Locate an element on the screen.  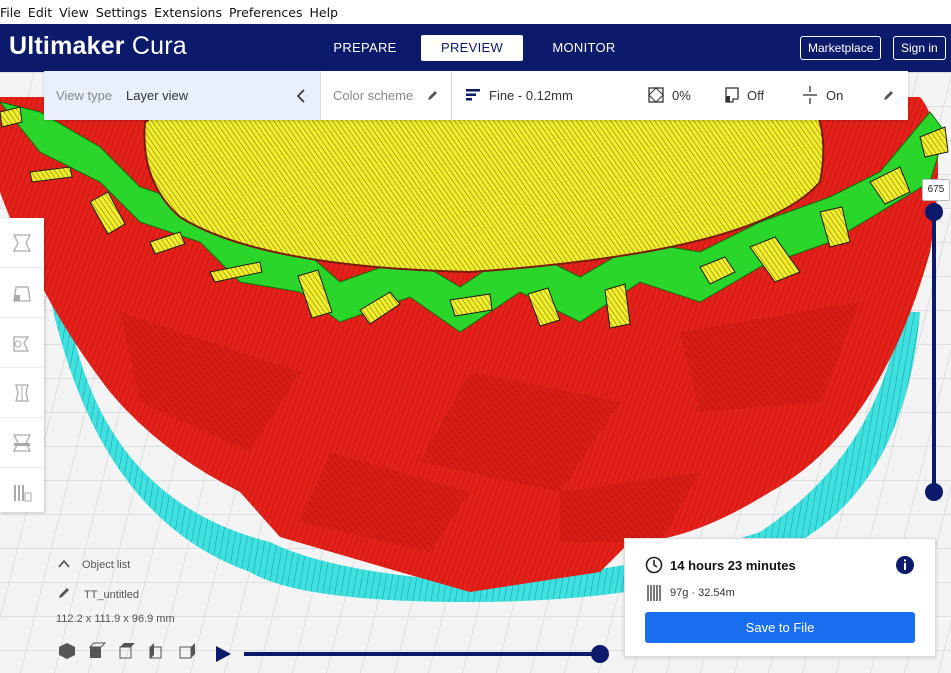
app-logo: Ultimaker Cura is located at coordinates (98, 46).